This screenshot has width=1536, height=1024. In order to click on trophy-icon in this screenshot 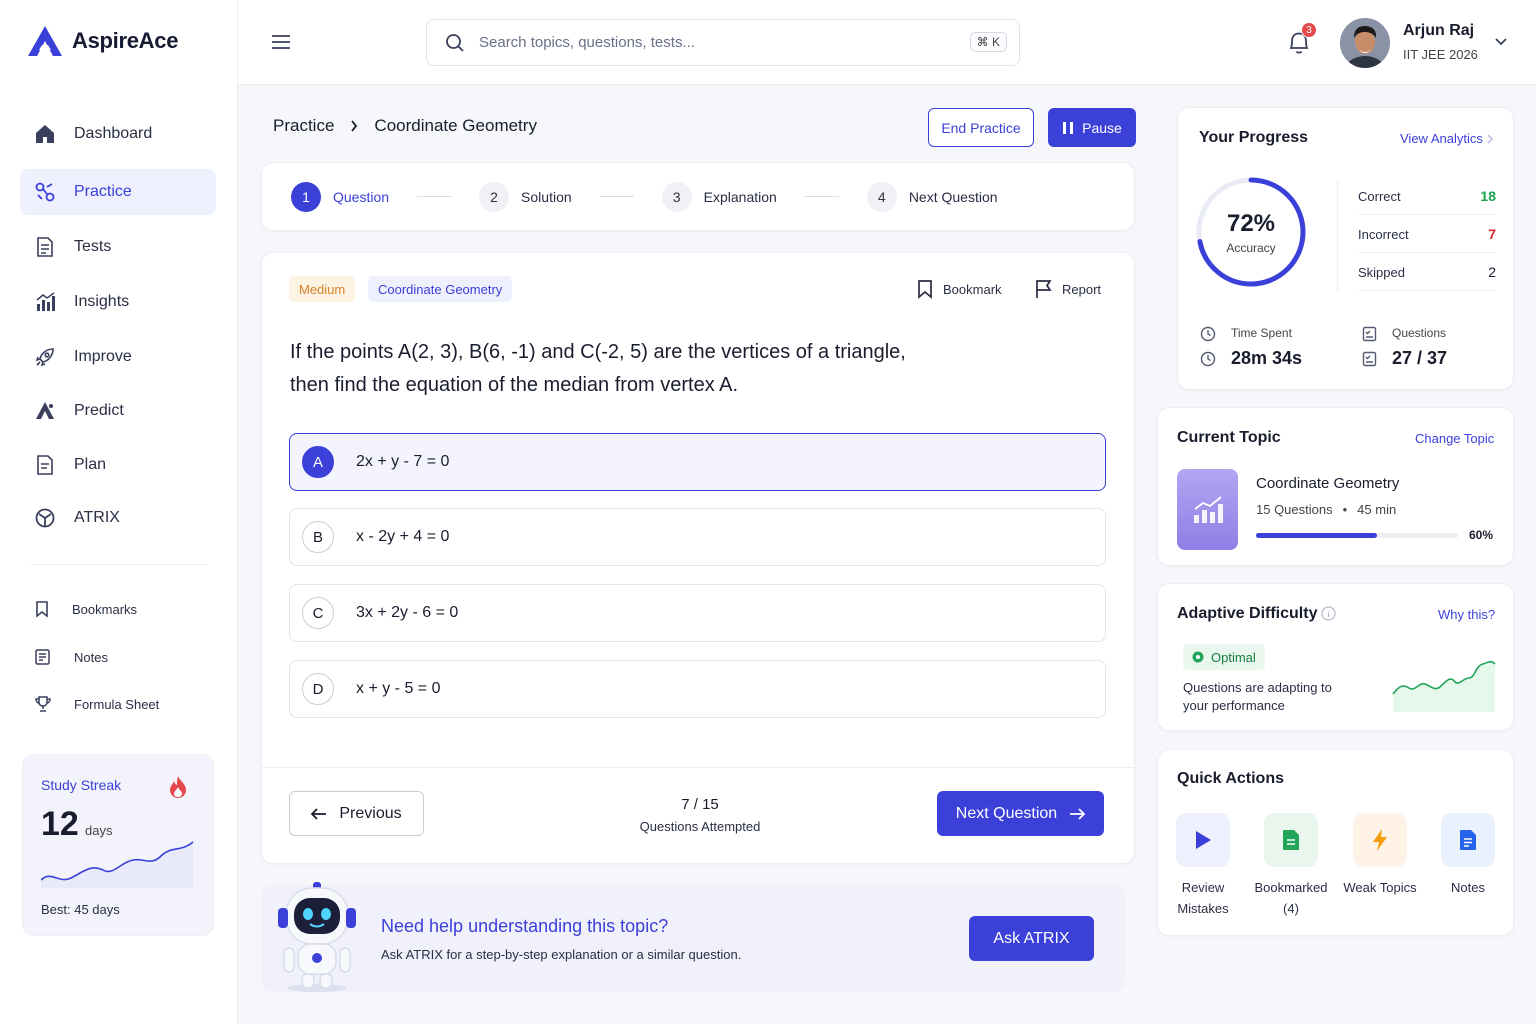, I will do `click(43, 704)`.